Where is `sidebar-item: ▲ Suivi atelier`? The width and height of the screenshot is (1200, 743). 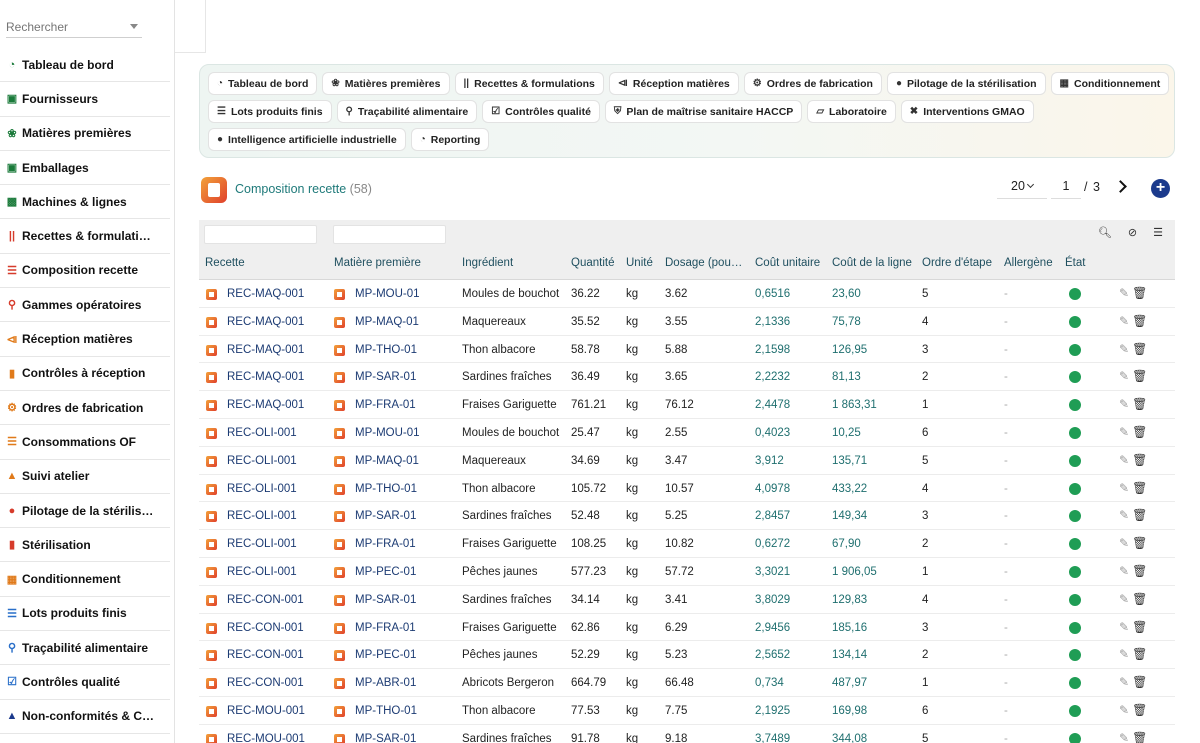 sidebar-item: ▲ Suivi atelier is located at coordinates (85, 477).